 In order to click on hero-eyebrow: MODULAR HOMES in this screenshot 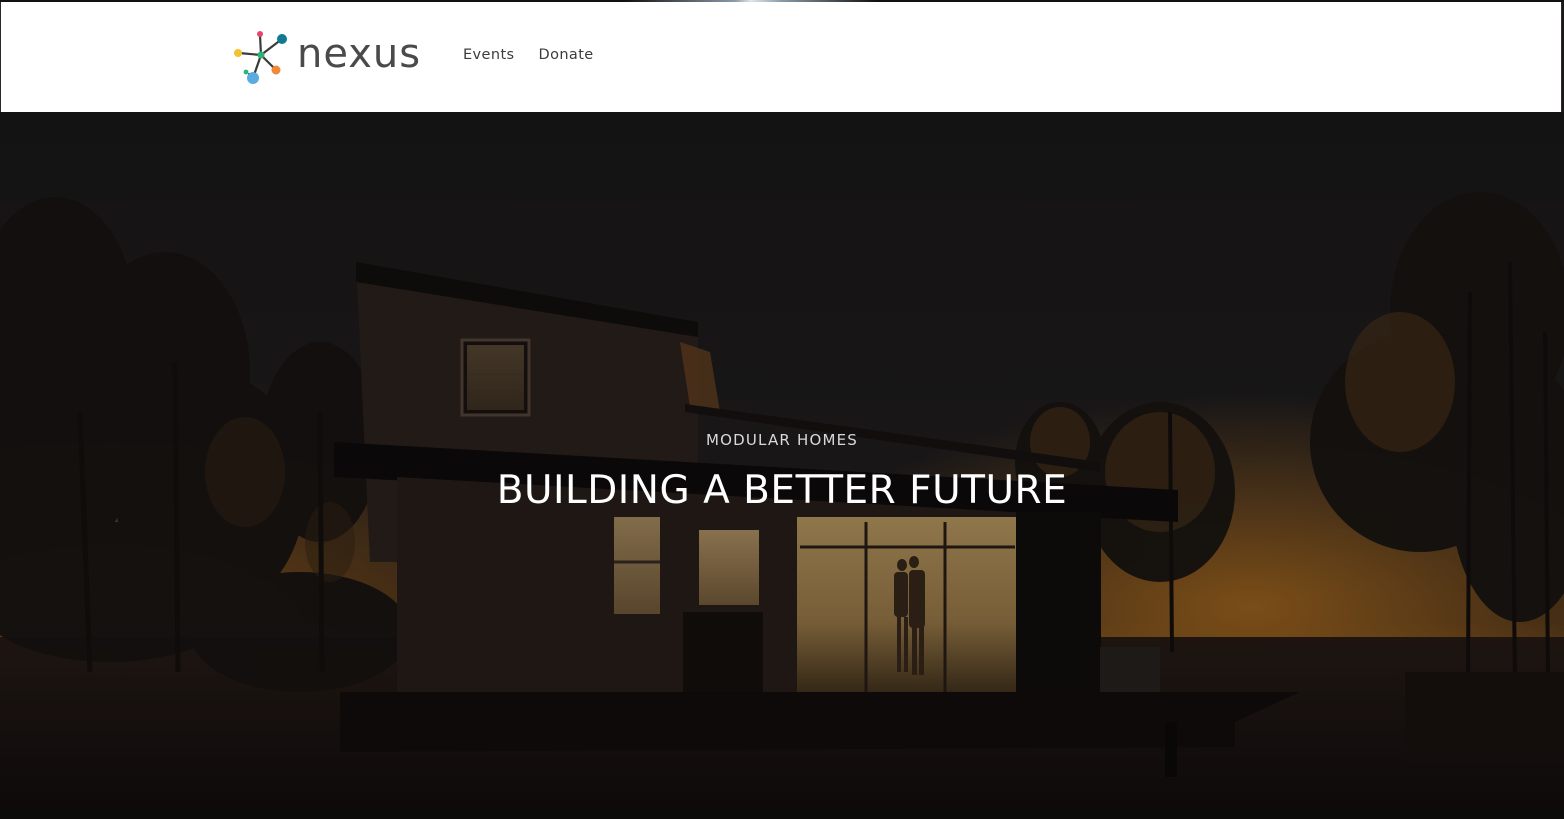, I will do `click(782, 440)`.